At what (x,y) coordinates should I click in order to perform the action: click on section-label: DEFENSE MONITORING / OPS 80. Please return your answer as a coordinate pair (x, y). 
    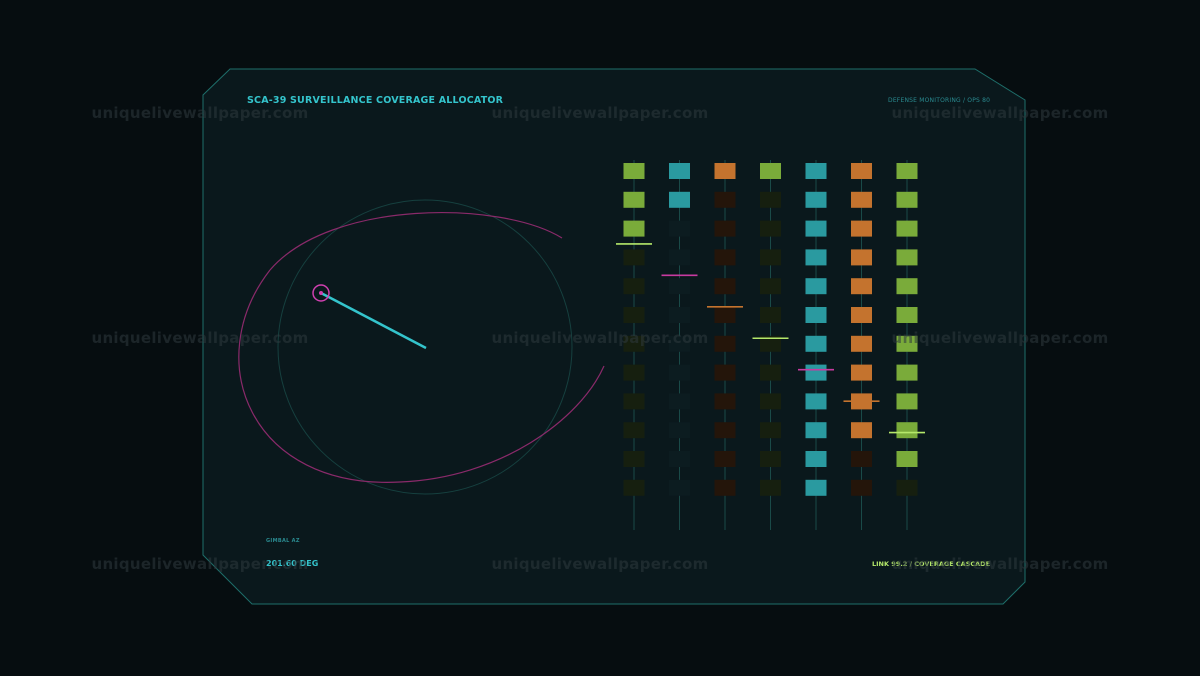
    Looking at the image, I should click on (939, 100).